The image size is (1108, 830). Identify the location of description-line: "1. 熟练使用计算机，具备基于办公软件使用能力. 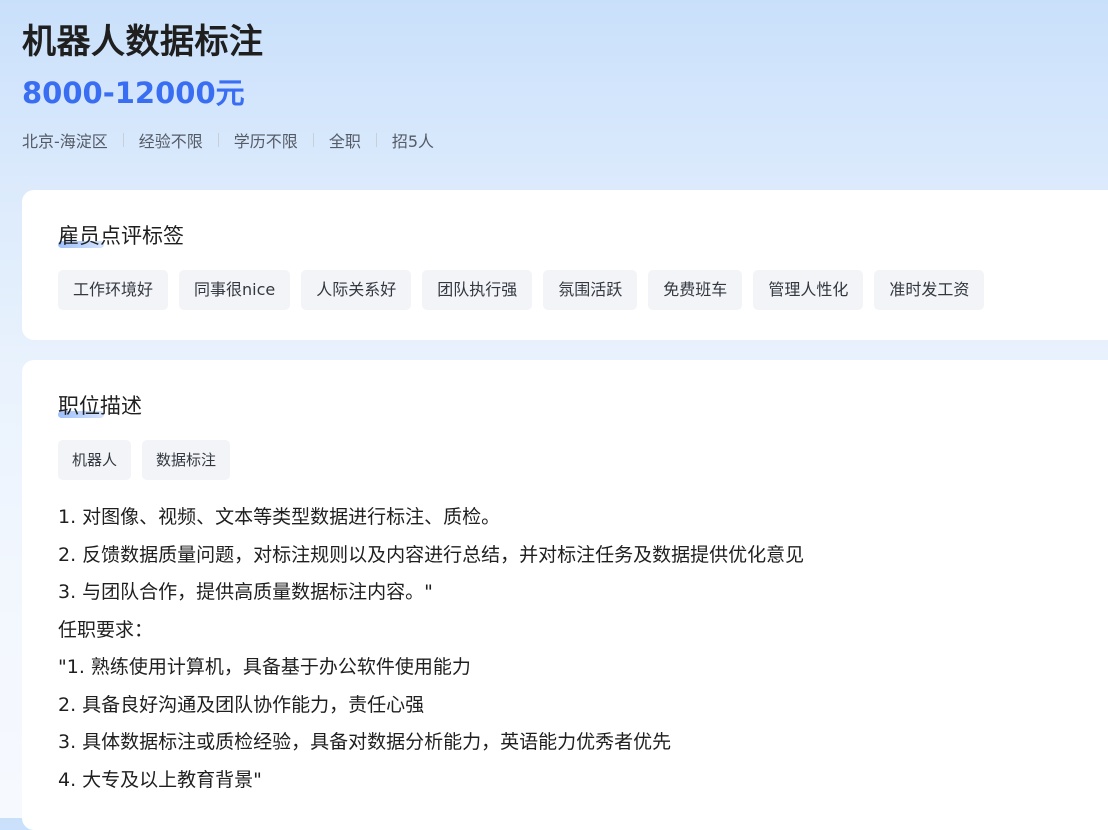
(264, 667).